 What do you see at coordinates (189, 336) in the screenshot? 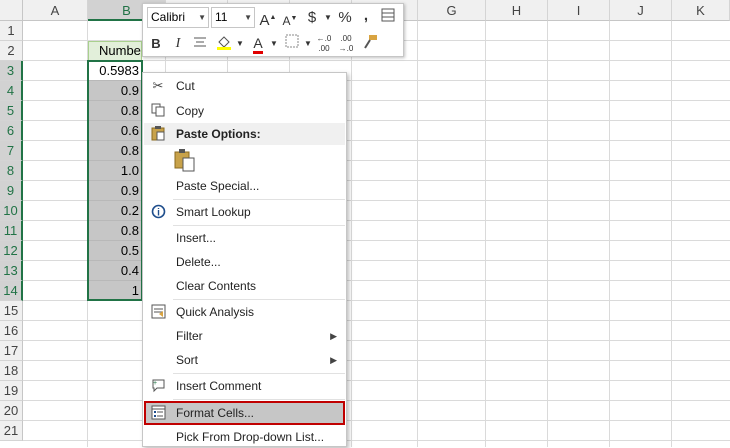
I see `menu-label: Filter` at bounding box center [189, 336].